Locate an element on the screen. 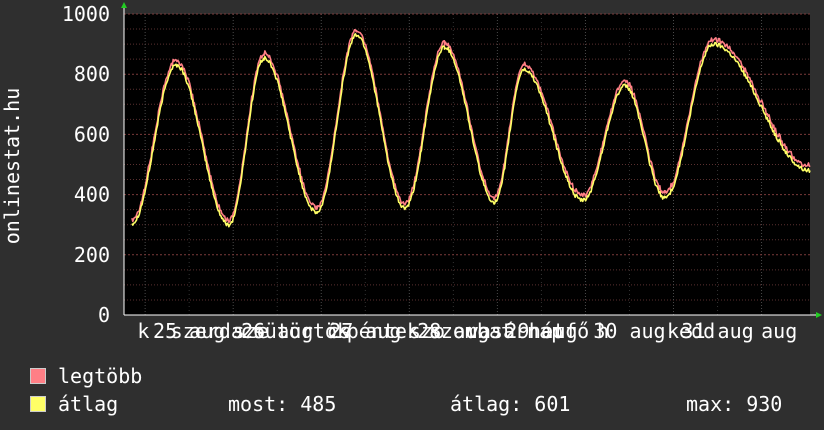 The image size is (824, 430). x-date-label: 31 aug is located at coordinates (717, 331).